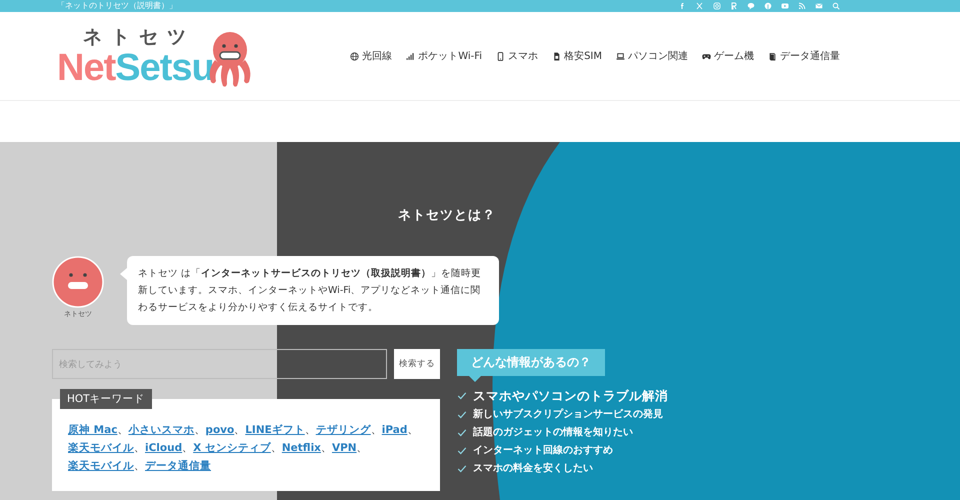 The width and height of the screenshot is (960, 500). What do you see at coordinates (117, 6) in the screenshot?
I see `site-tagline: 「ネットのトリセツ（説明書）」` at bounding box center [117, 6].